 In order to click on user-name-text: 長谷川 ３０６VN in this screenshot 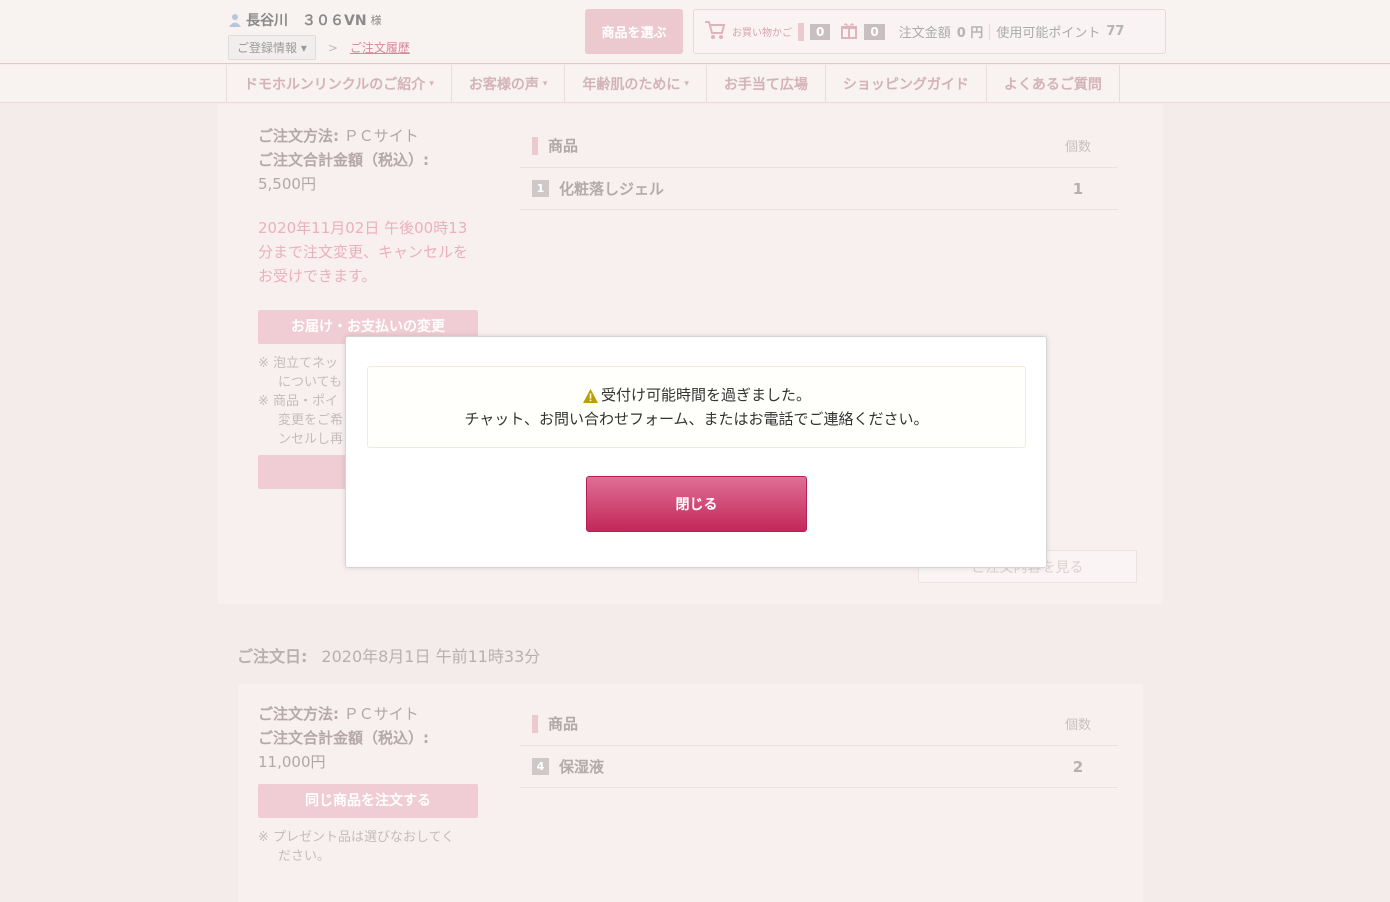, I will do `click(306, 21)`.